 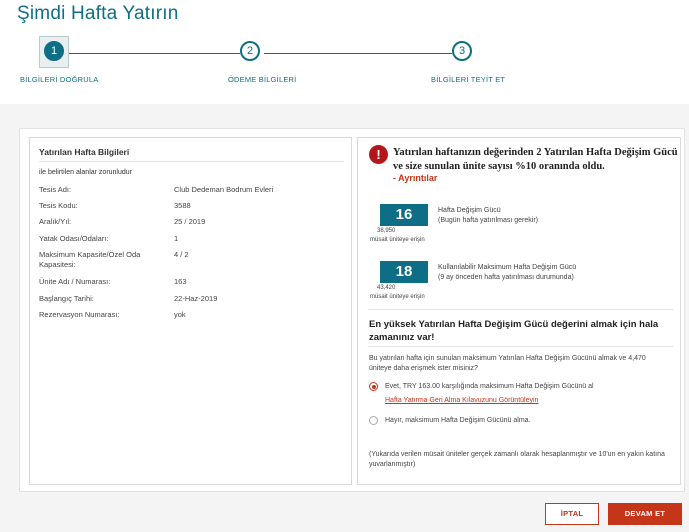 I want to click on info-key: Rezervasyon Numarası:, so click(x=79, y=314).